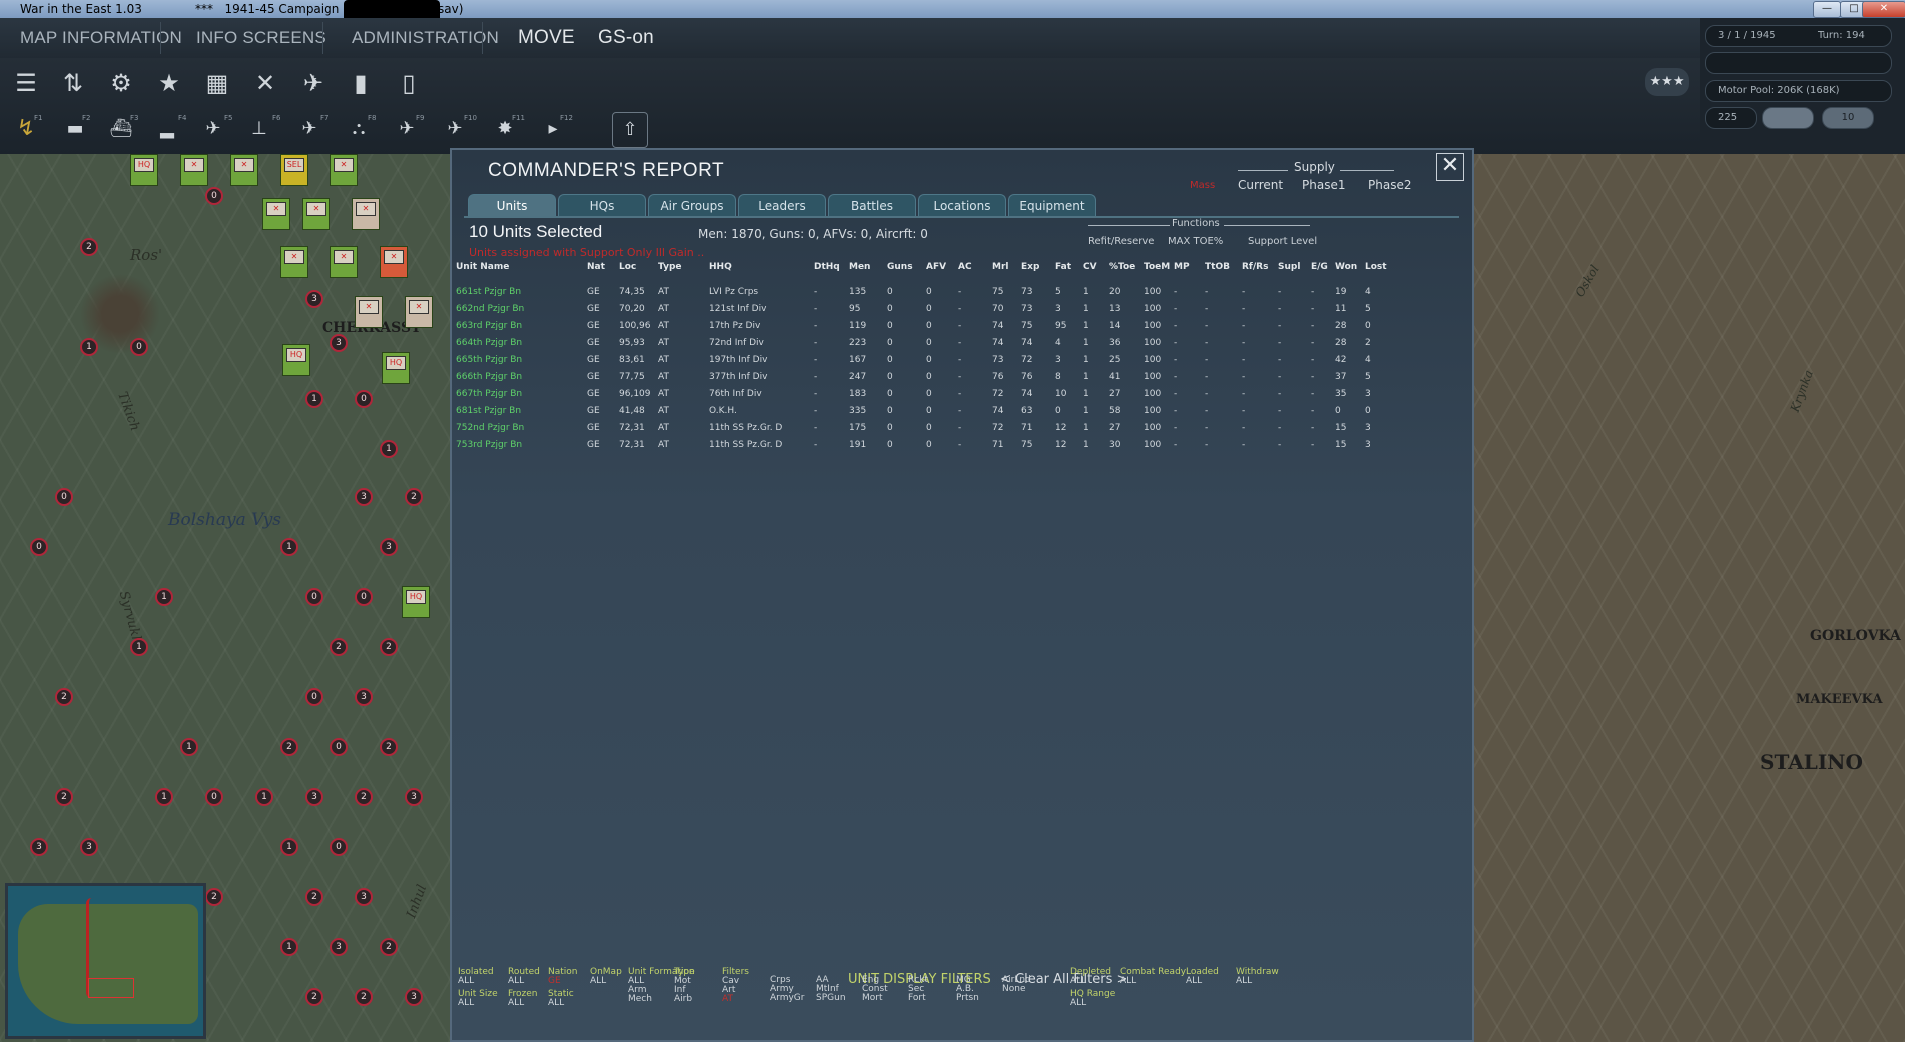 This screenshot has height=1042, width=1905. Describe the element at coordinates (1294, 267) in the screenshot. I see `column-header: Supl` at that location.